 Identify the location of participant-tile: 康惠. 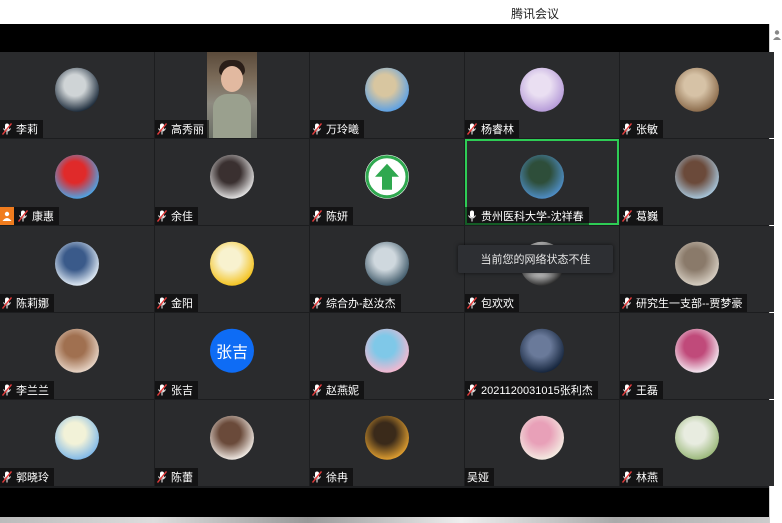
(77, 182).